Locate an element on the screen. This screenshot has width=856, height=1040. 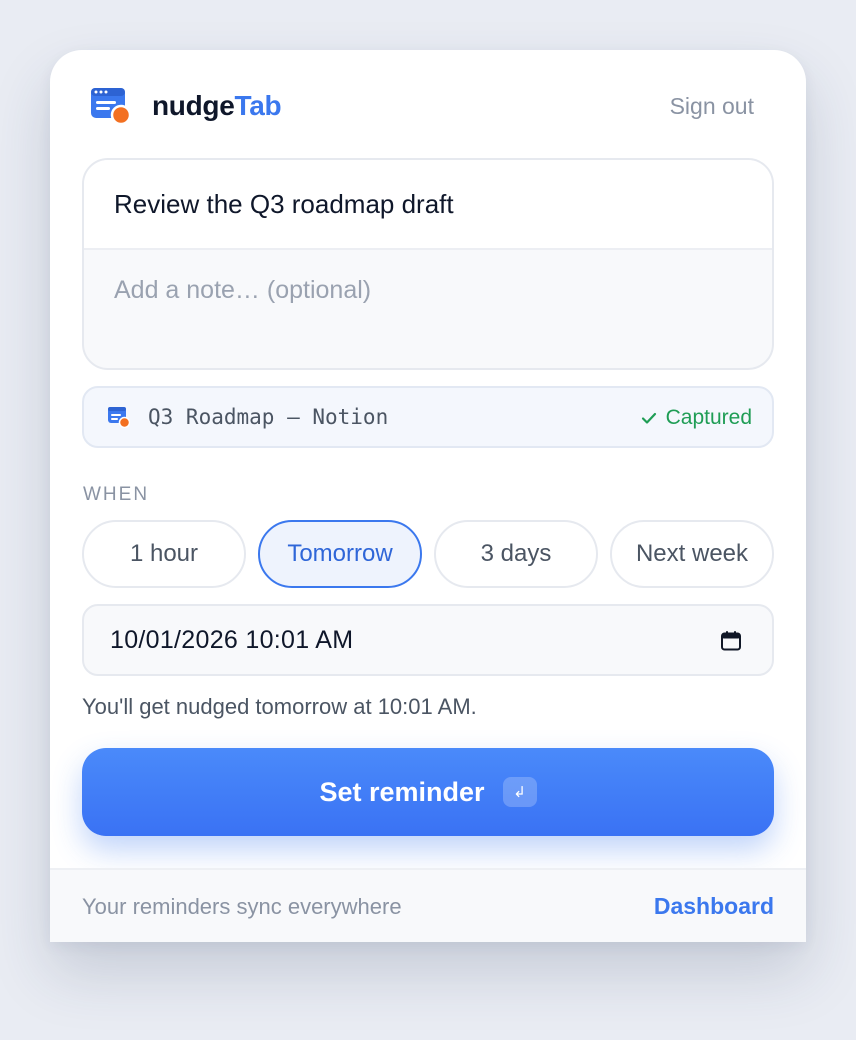
option-next-week: Next week is located at coordinates (692, 554).